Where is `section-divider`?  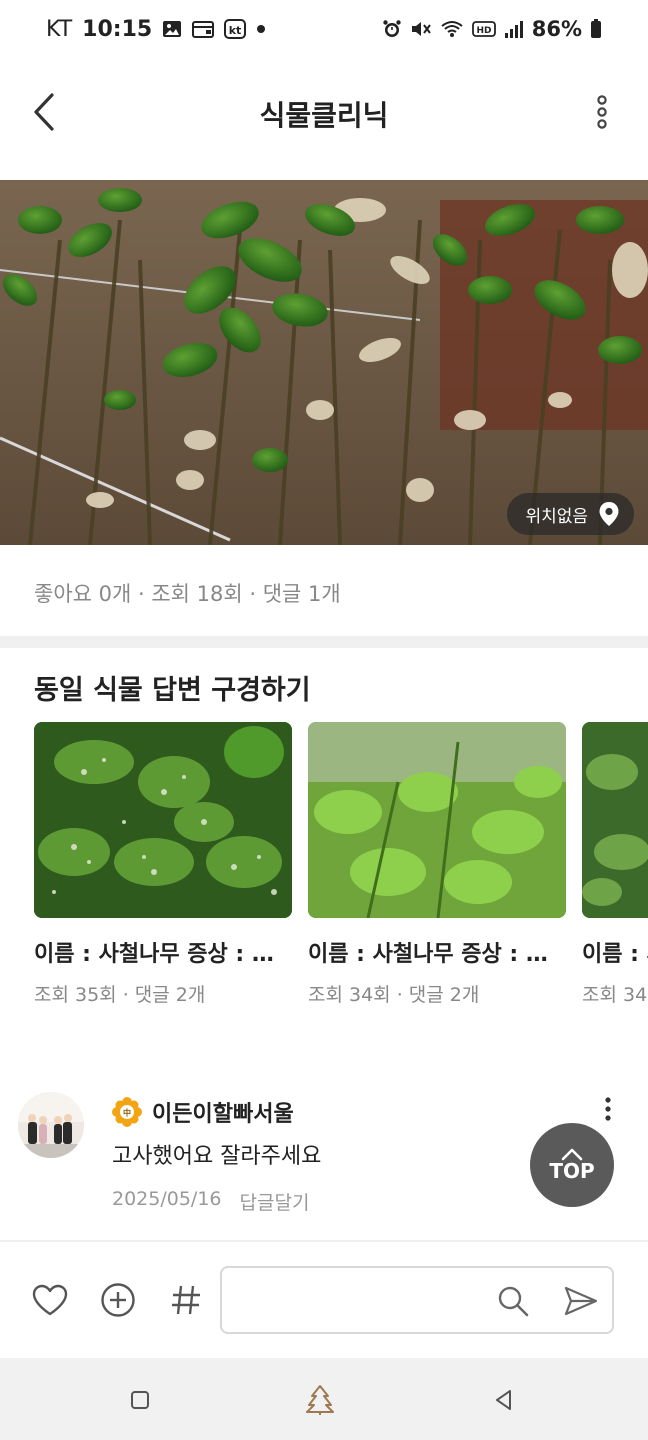 section-divider is located at coordinates (324, 642).